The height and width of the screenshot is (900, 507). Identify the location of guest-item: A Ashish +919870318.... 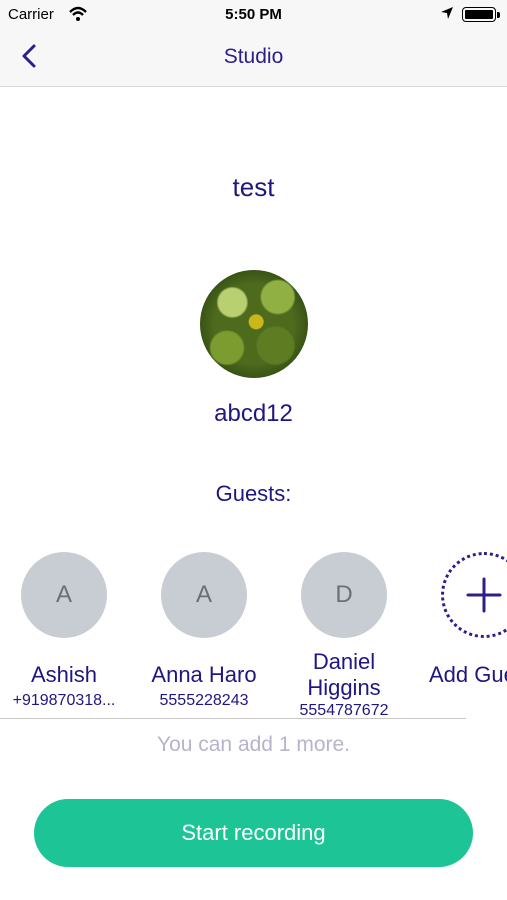
(69, 631).